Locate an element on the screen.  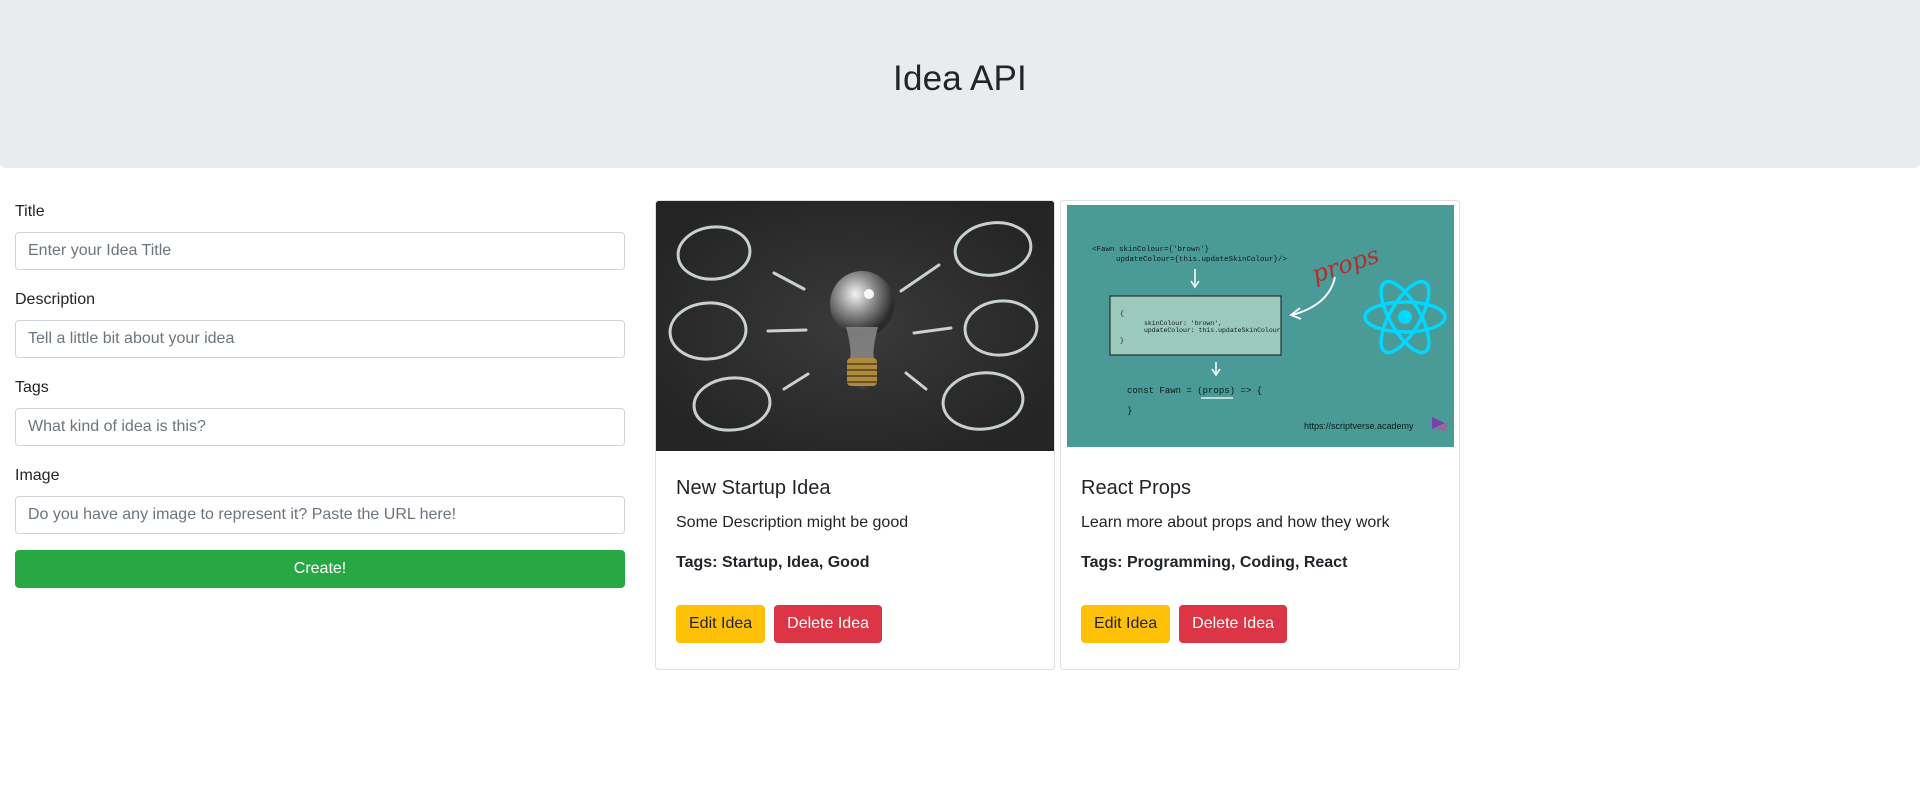
description-input is located at coordinates (320, 339).